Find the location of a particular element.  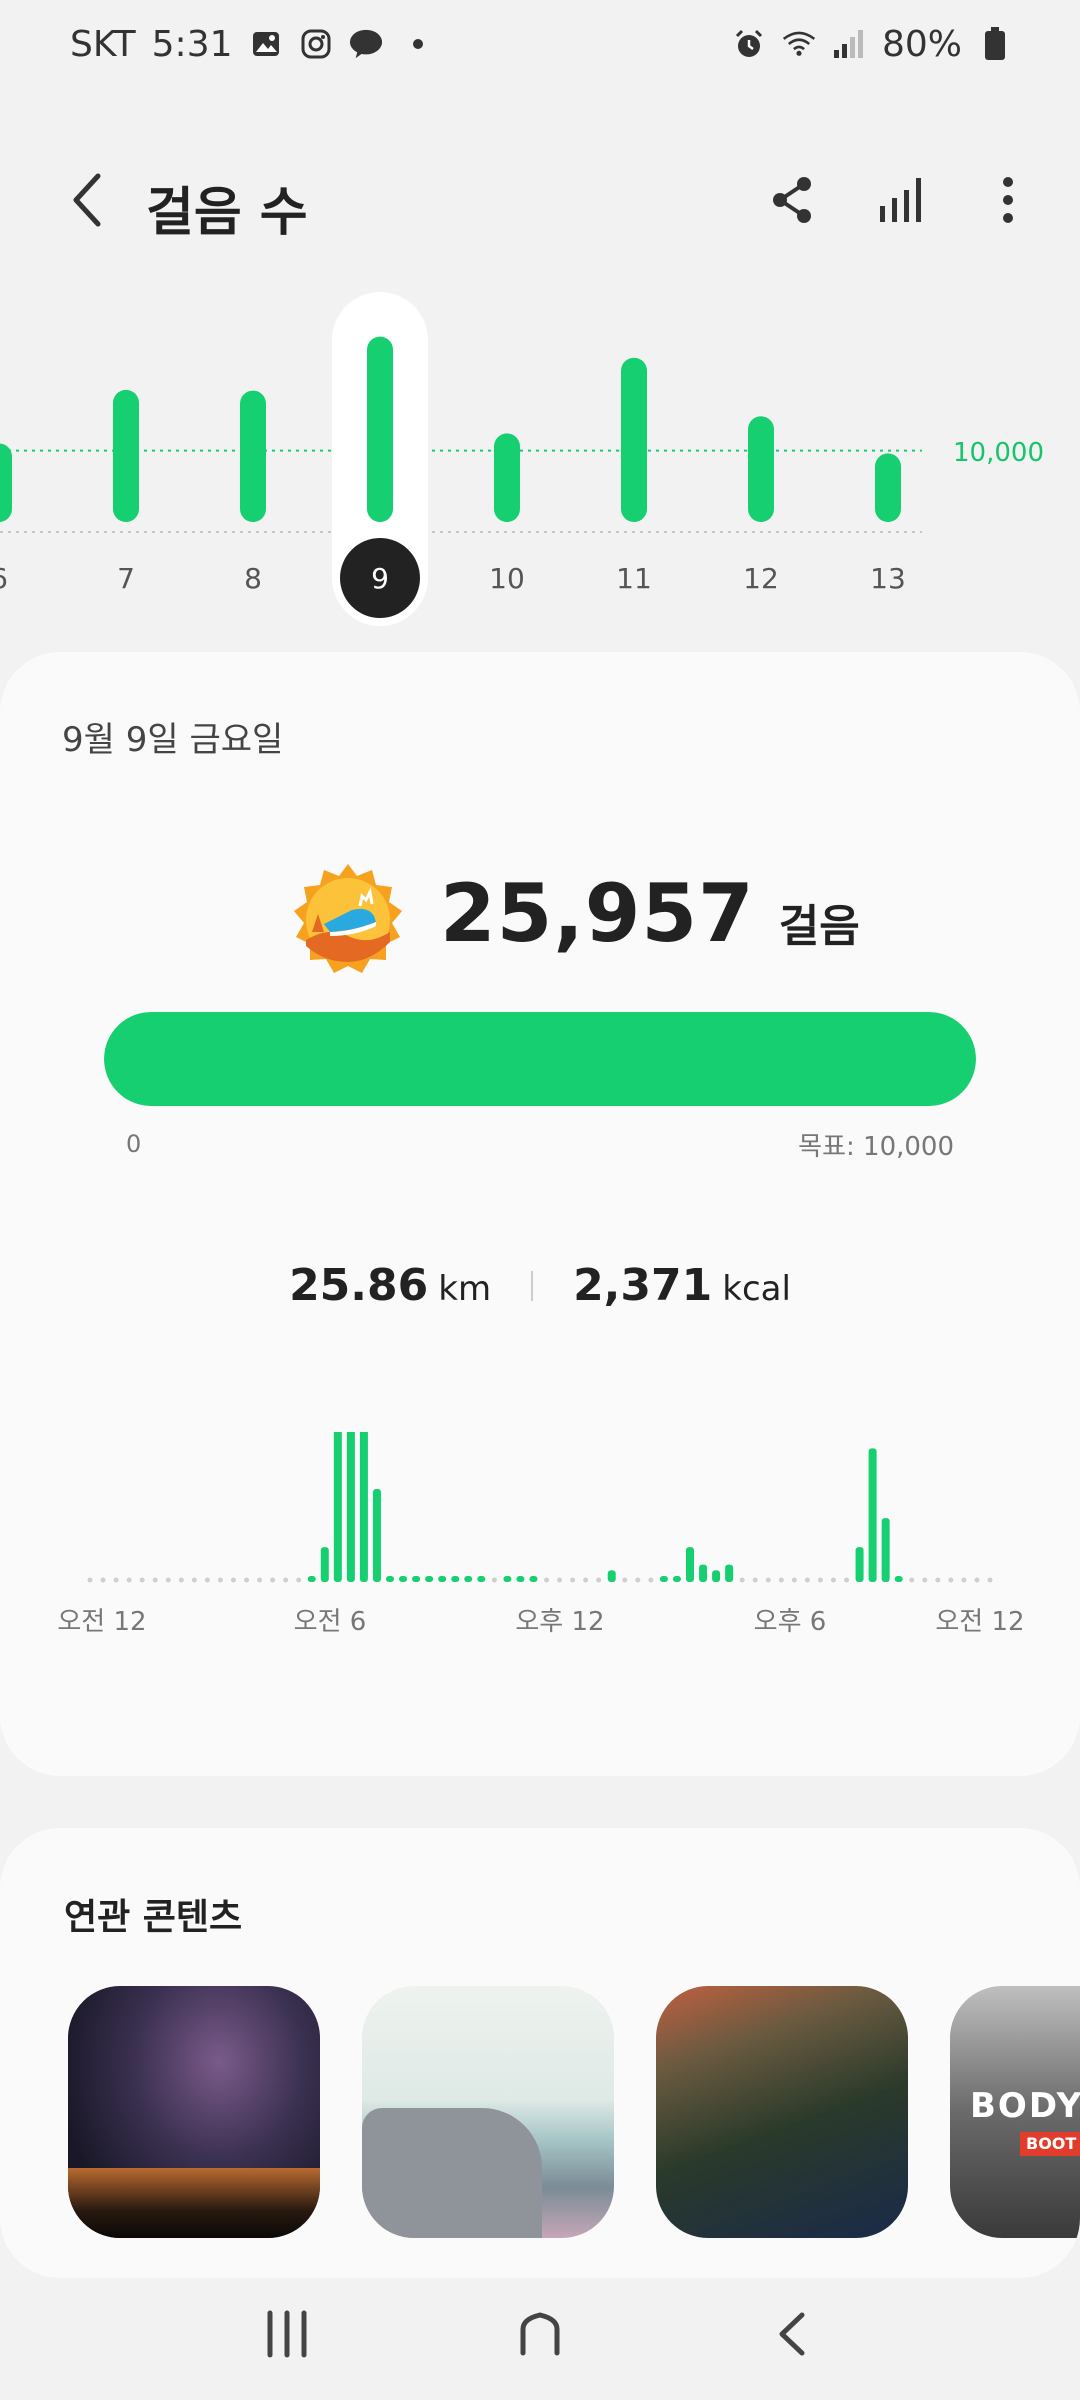

steps-unit: 걸음 is located at coordinates (819, 926).